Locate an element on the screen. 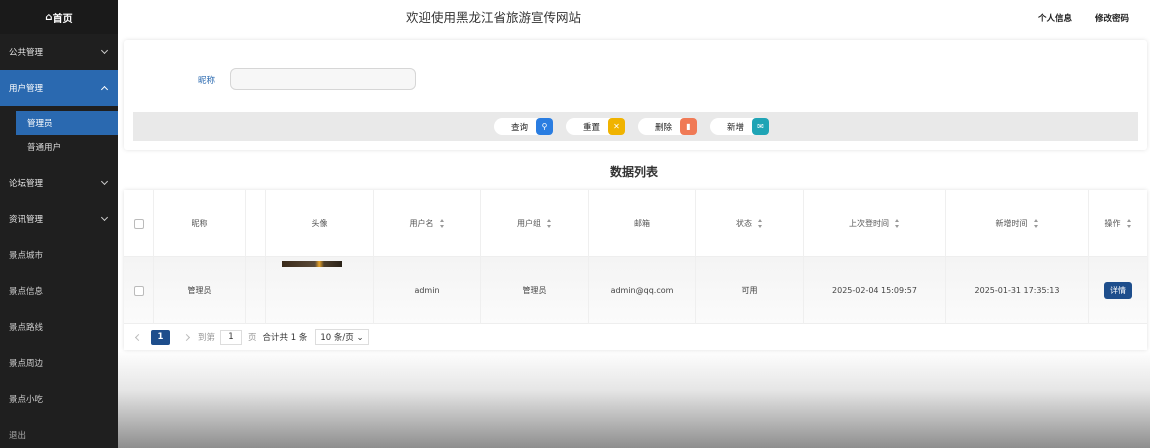 The height and width of the screenshot is (448, 1150). cell-nickname-text: 管理员 is located at coordinates (199, 290).